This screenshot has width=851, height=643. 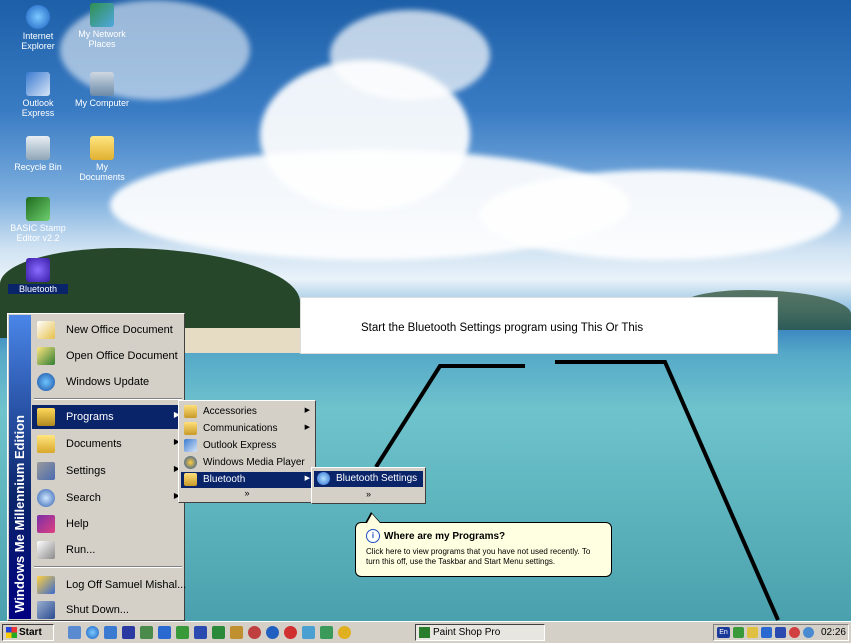 What do you see at coordinates (833, 632) in the screenshot?
I see `clock: 02:26` at bounding box center [833, 632].